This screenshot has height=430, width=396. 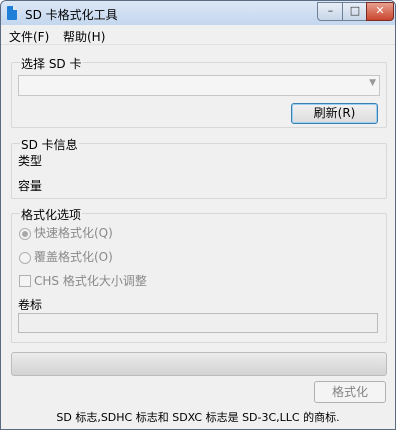 I want to click on window-title: SD 卡格式化工具, so click(x=71, y=15).